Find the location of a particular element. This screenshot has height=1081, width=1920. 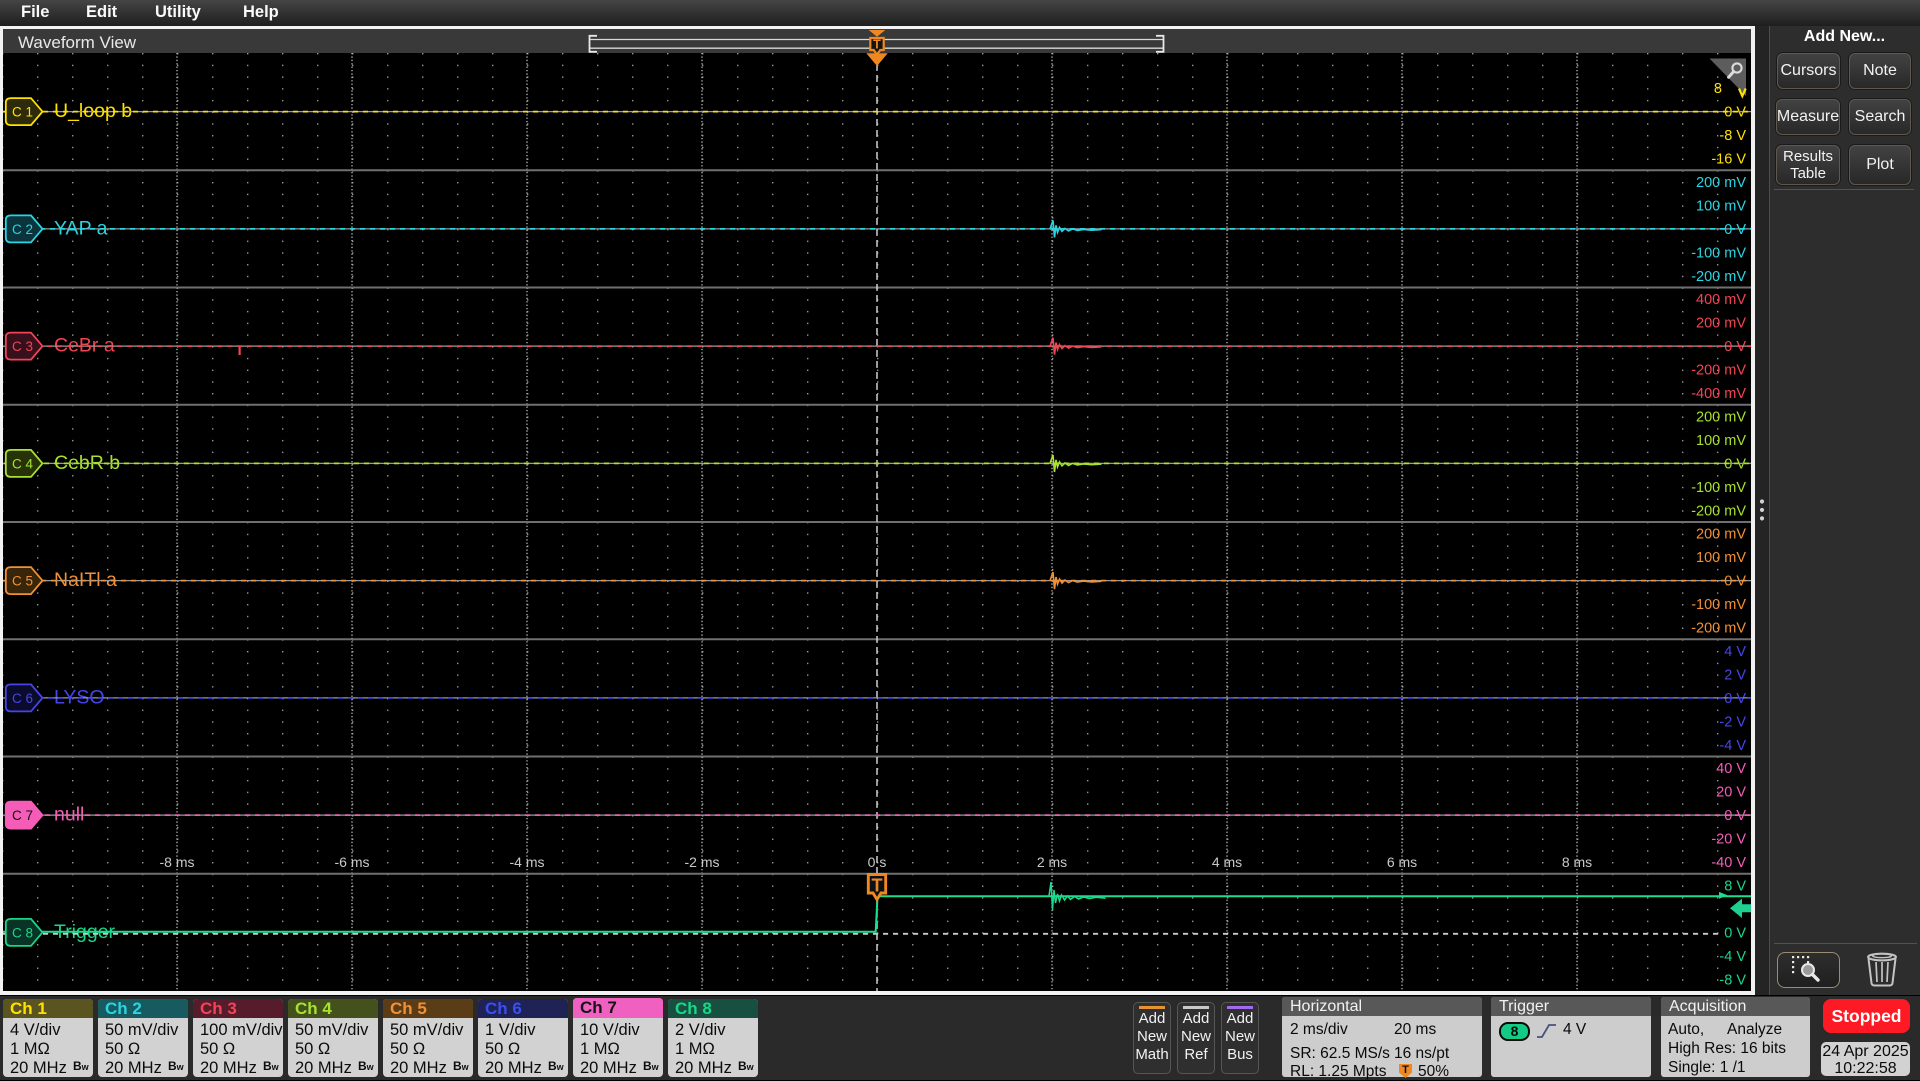

svg-text: 2 V is located at coordinates (1735, 675).